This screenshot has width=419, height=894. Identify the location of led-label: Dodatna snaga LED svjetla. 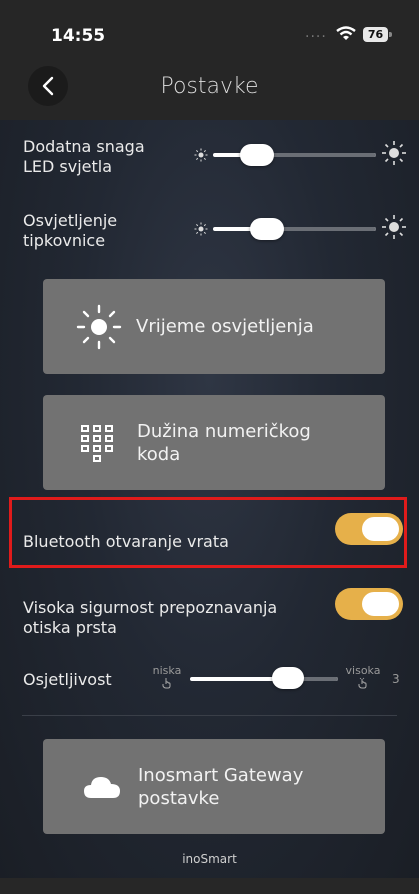
(84, 157).